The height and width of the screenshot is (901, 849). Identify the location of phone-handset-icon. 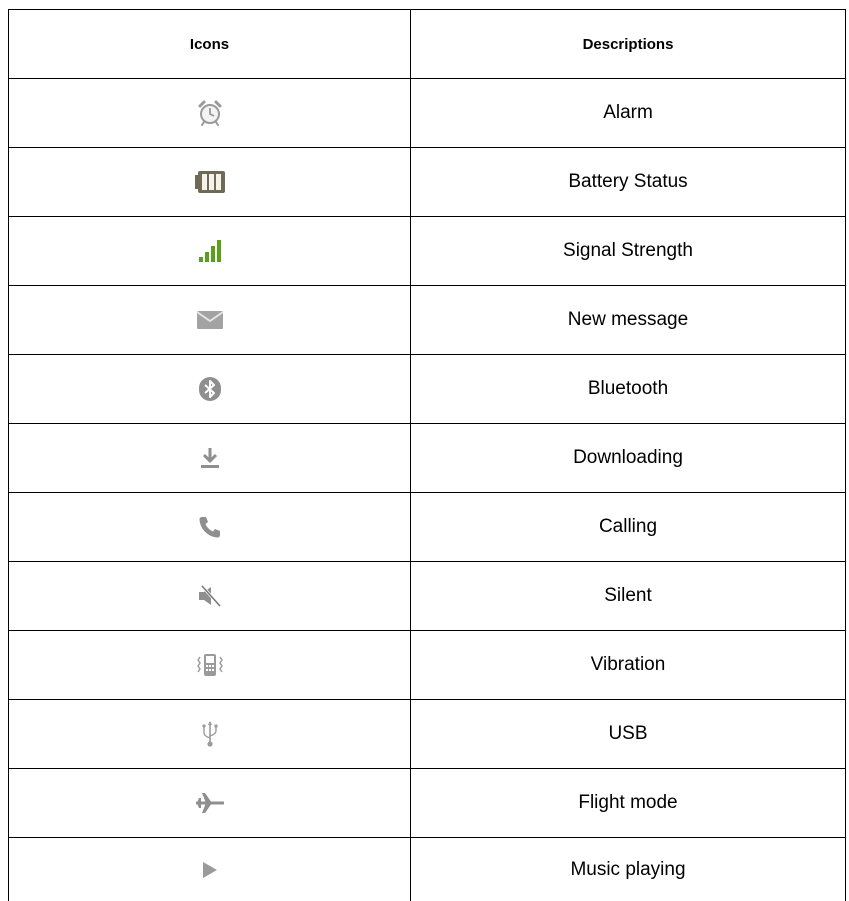
(210, 527).